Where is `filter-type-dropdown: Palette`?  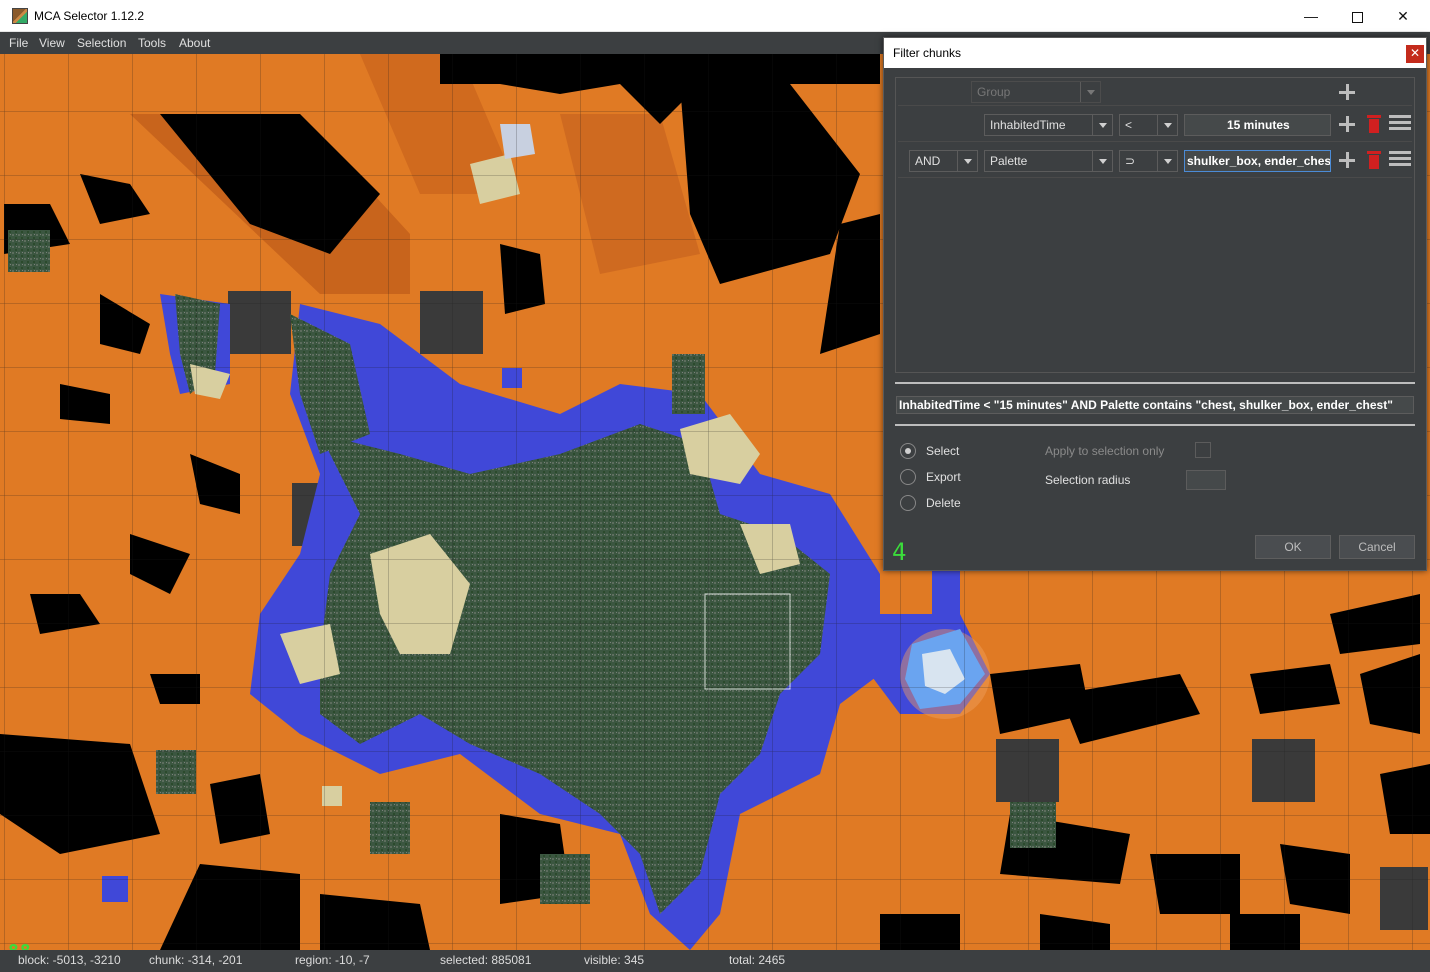
filter-type-dropdown: Palette is located at coordinates (1048, 161).